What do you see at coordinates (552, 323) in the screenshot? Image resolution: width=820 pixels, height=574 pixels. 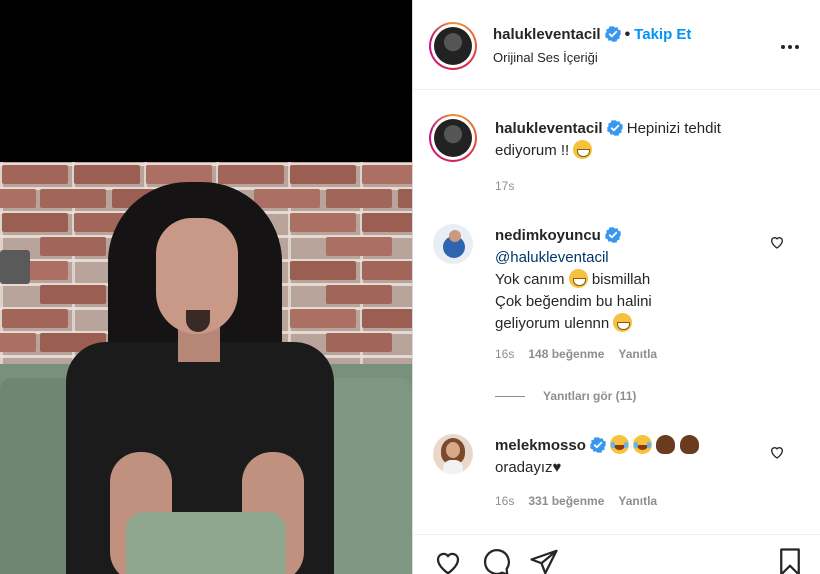 I see `comment-line3: geliyorum ulennn` at bounding box center [552, 323].